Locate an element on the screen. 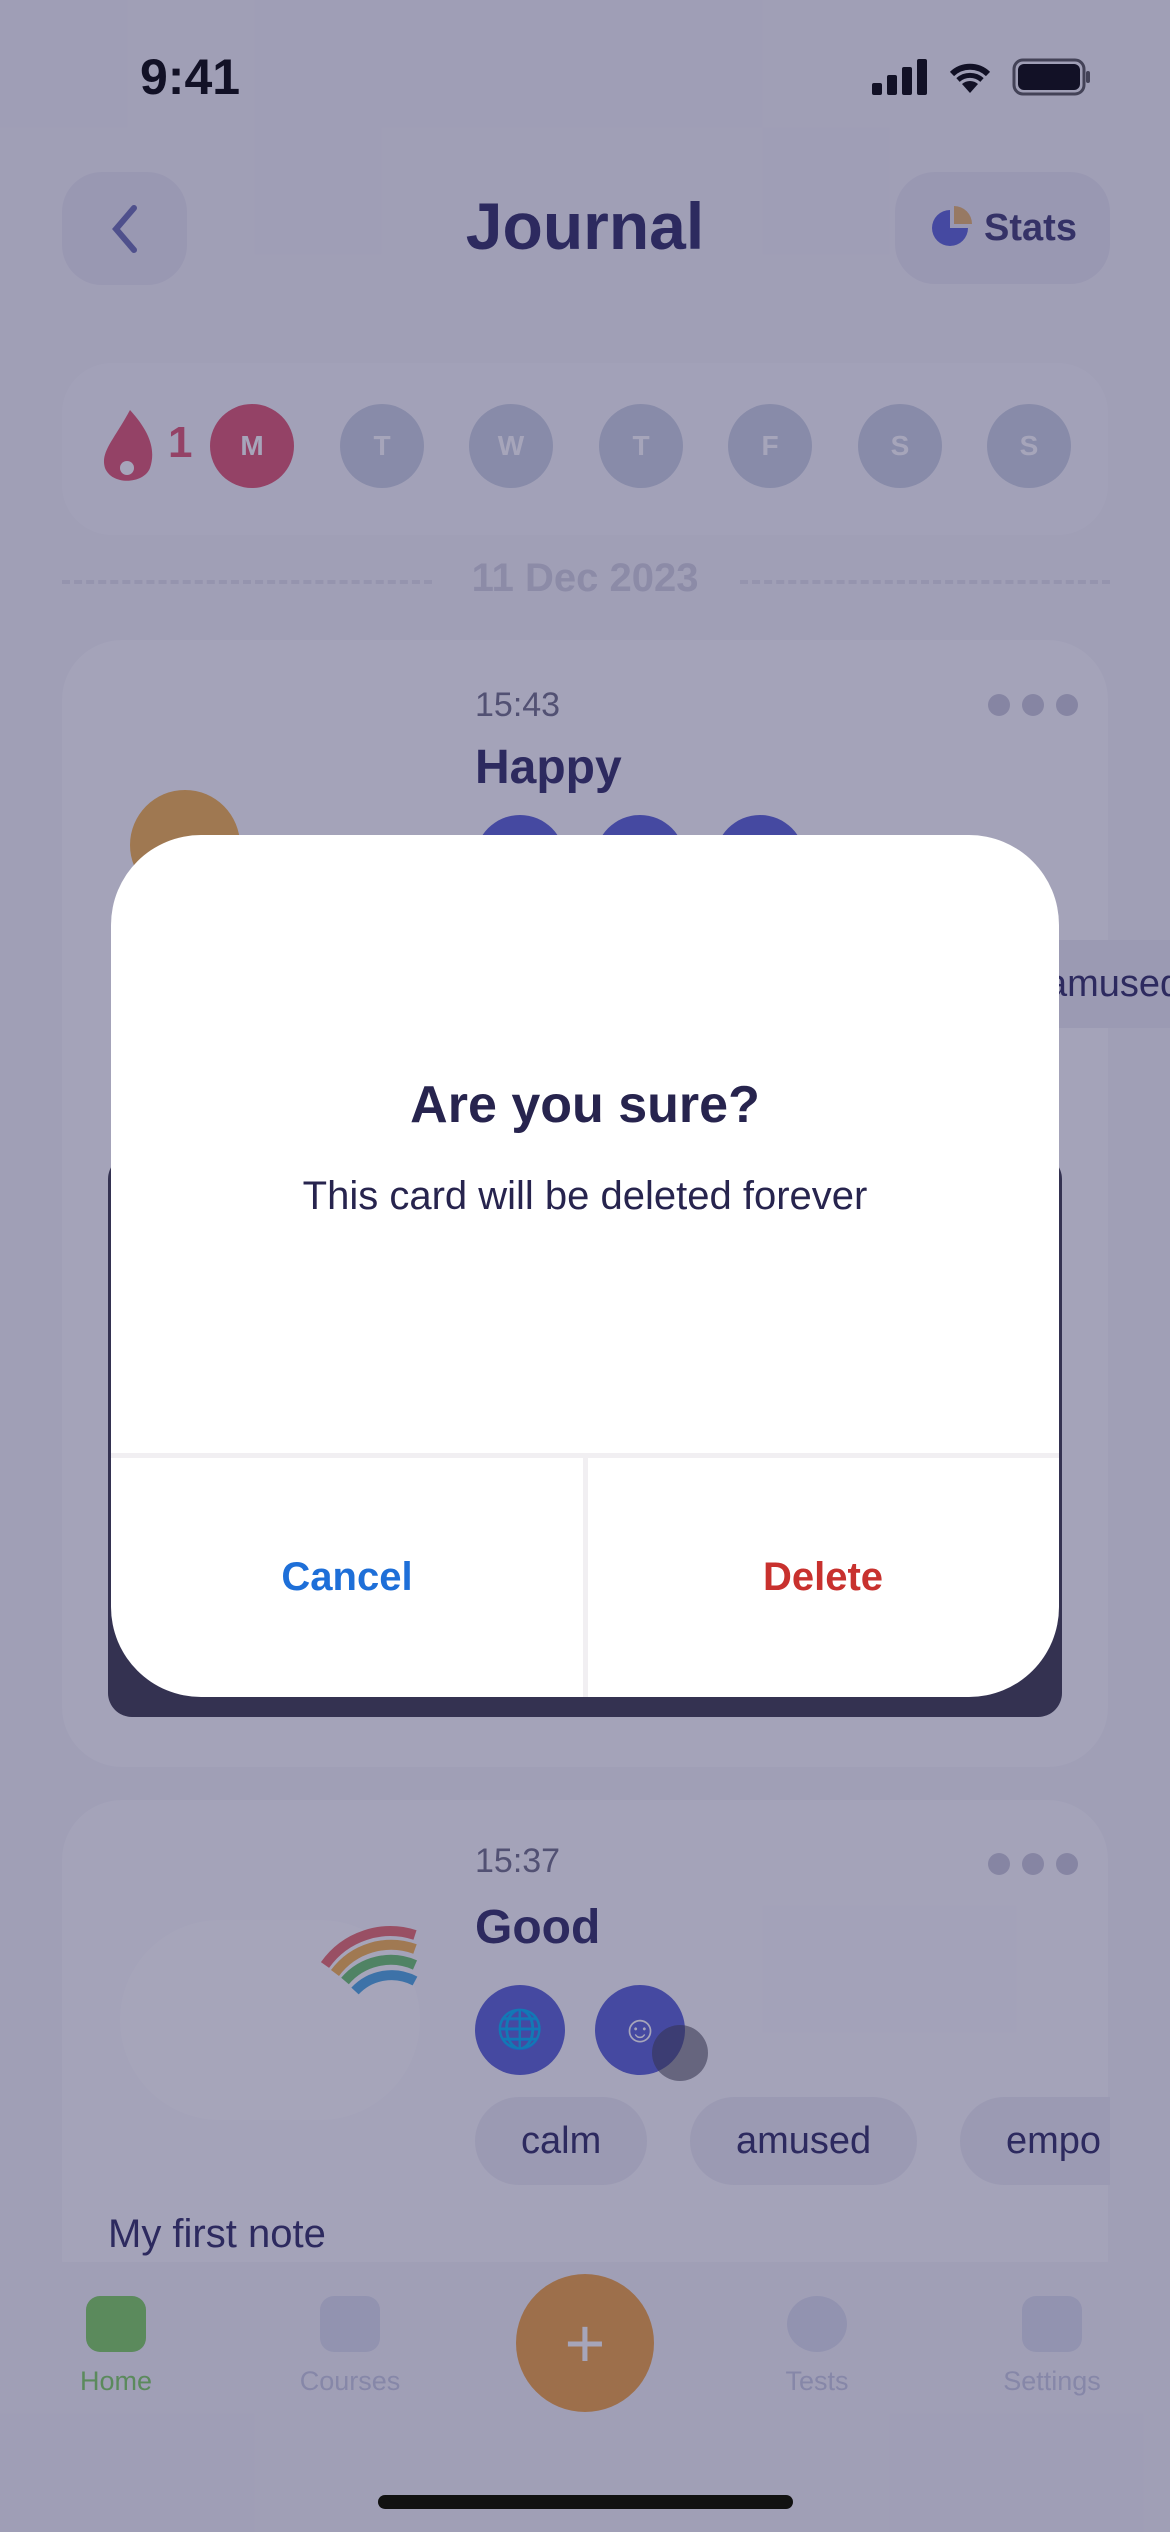 The width and height of the screenshot is (1170, 2532). dialog-title: Are you sure? is located at coordinates (585, 1105).